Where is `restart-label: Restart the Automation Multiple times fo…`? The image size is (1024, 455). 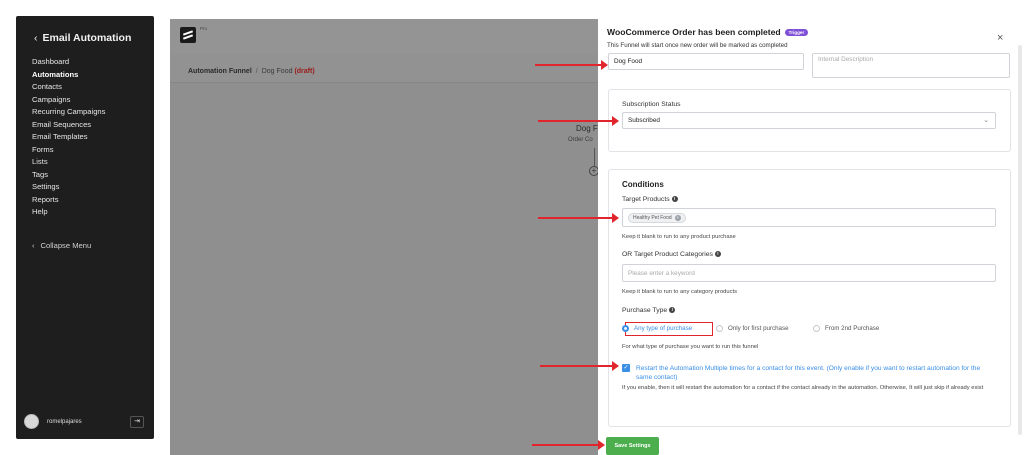
restart-label: Restart the Automation Multiple times fo… is located at coordinates (816, 373).